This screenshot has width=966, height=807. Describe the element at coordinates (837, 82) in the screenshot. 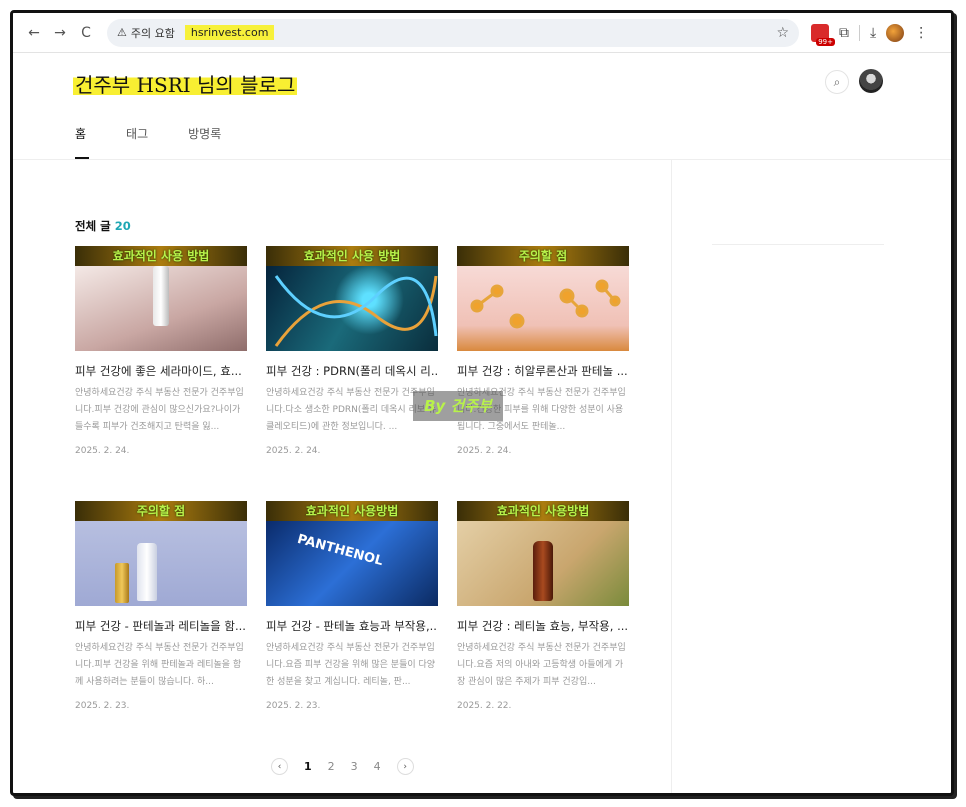

I see `search-icon: ⌕` at that location.